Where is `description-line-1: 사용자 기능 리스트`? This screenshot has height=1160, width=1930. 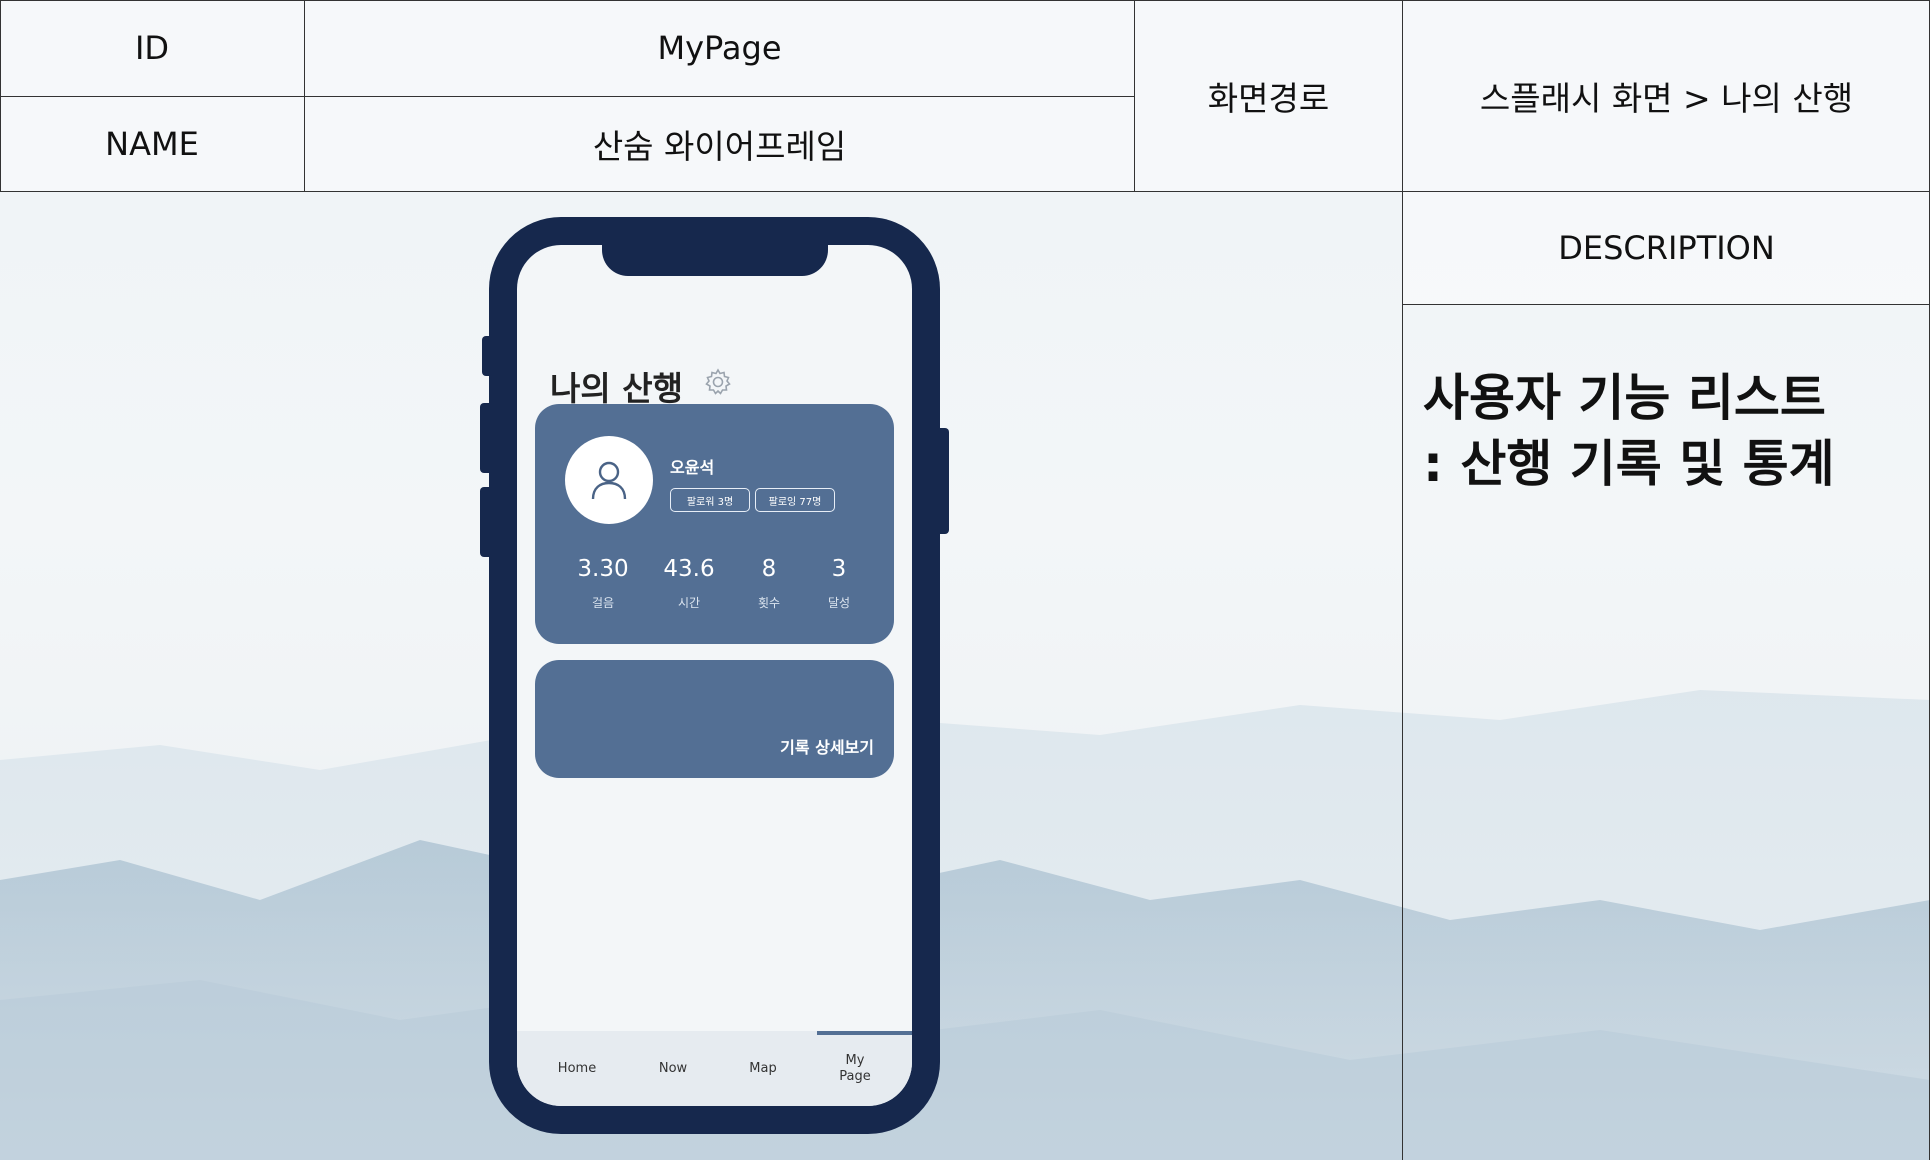 description-line-1: 사용자 기능 리스트 is located at coordinates (1624, 398).